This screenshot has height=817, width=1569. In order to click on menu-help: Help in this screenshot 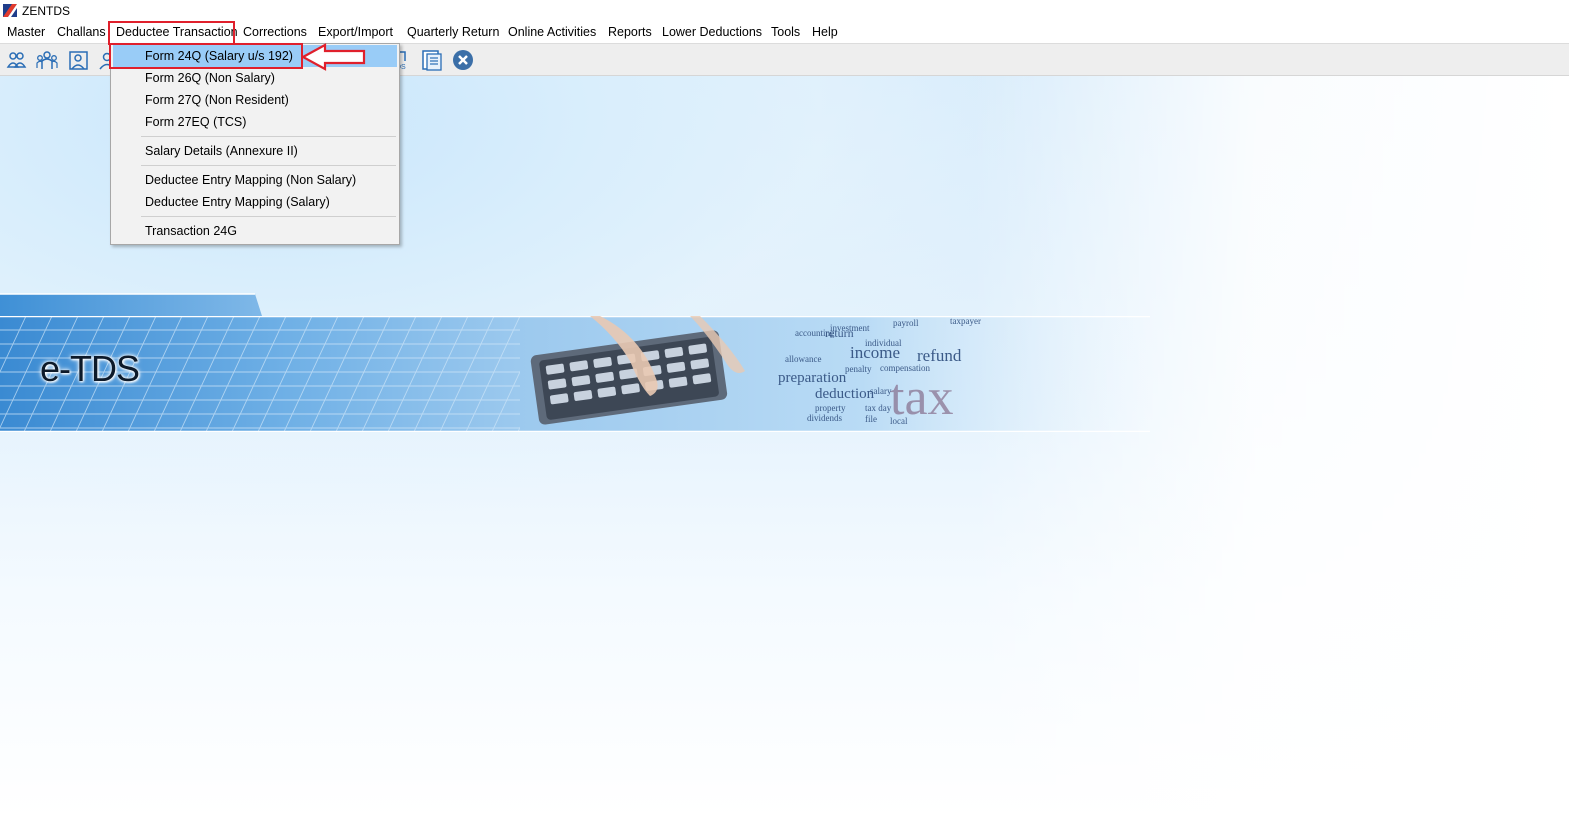, I will do `click(825, 32)`.